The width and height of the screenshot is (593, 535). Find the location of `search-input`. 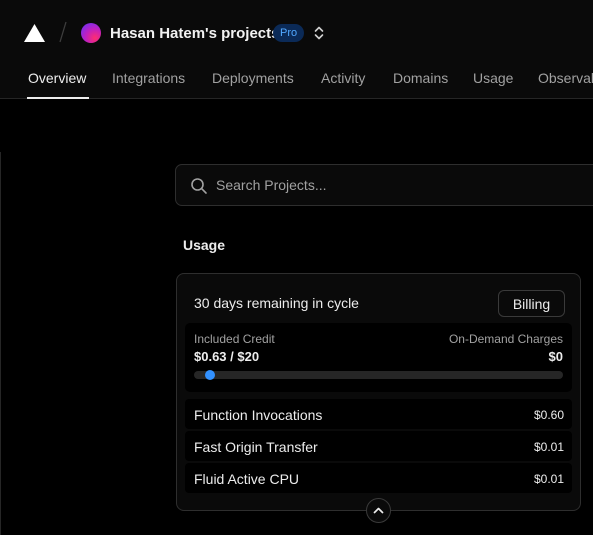

search-input is located at coordinates (401, 185).